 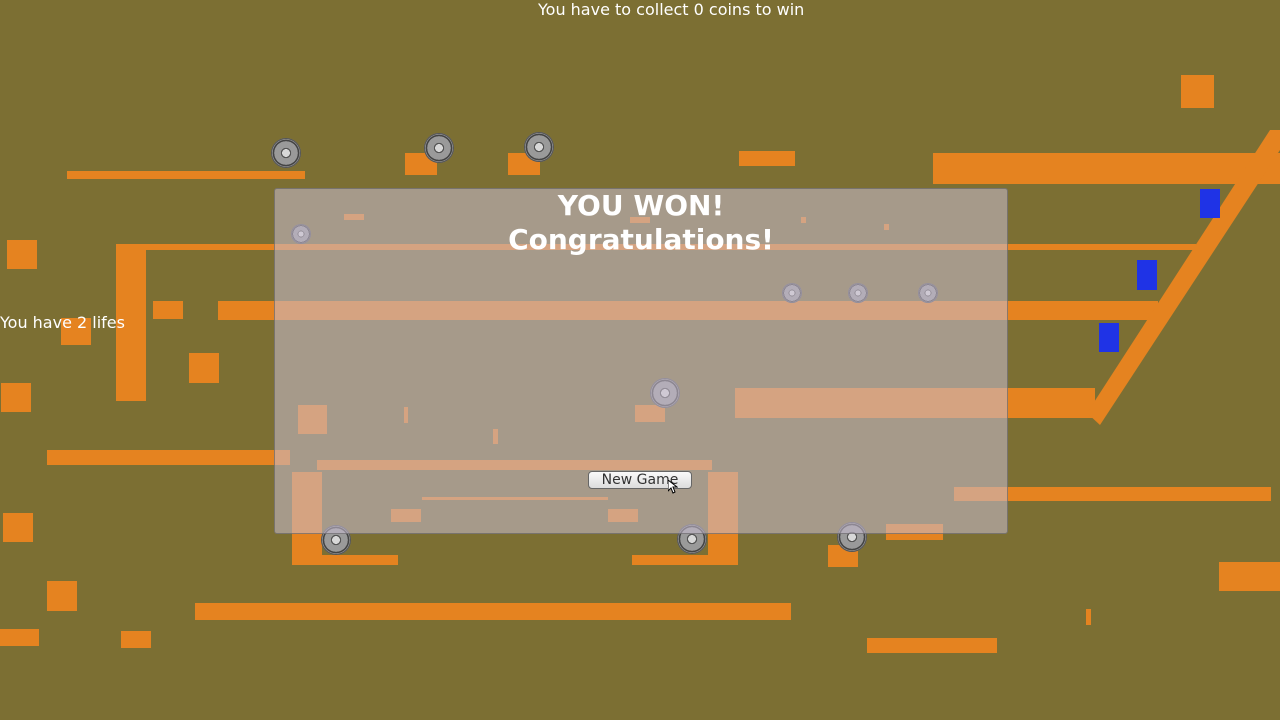 What do you see at coordinates (62, 322) in the screenshot?
I see `lives-text: You have 2 lifes` at bounding box center [62, 322].